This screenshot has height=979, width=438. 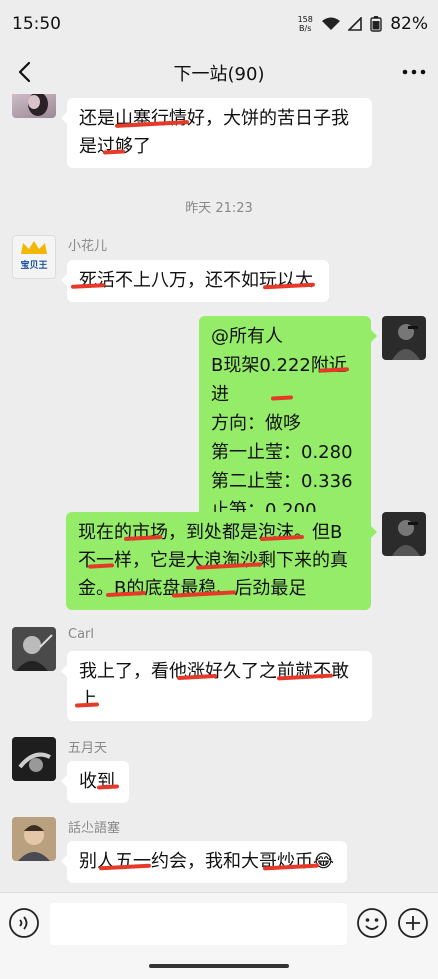 I want to click on sender-name: 小花儿, so click(x=88, y=246).